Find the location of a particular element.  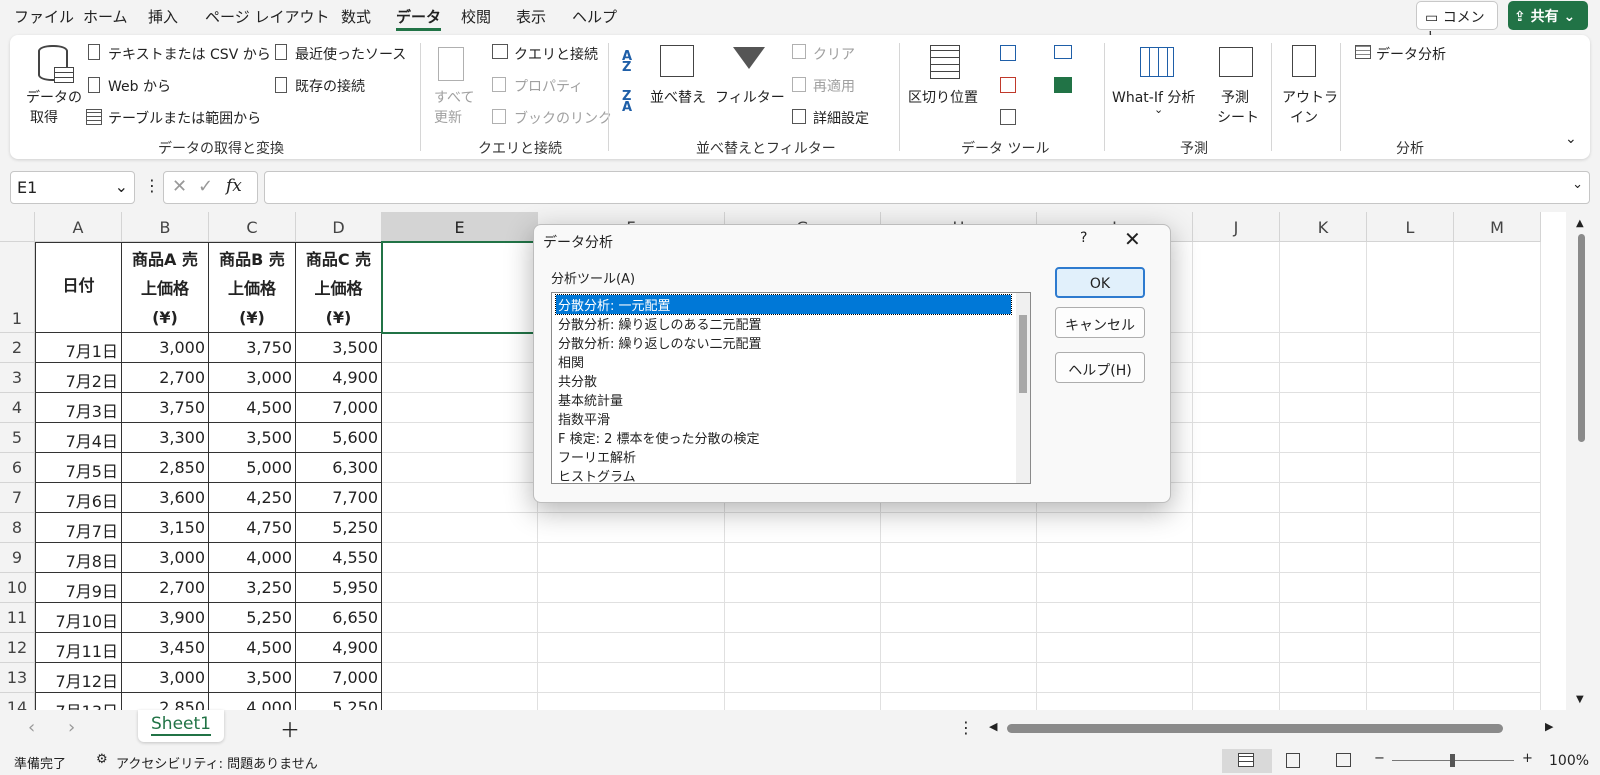

remove-duplicates-icon is located at coordinates (1008, 85).